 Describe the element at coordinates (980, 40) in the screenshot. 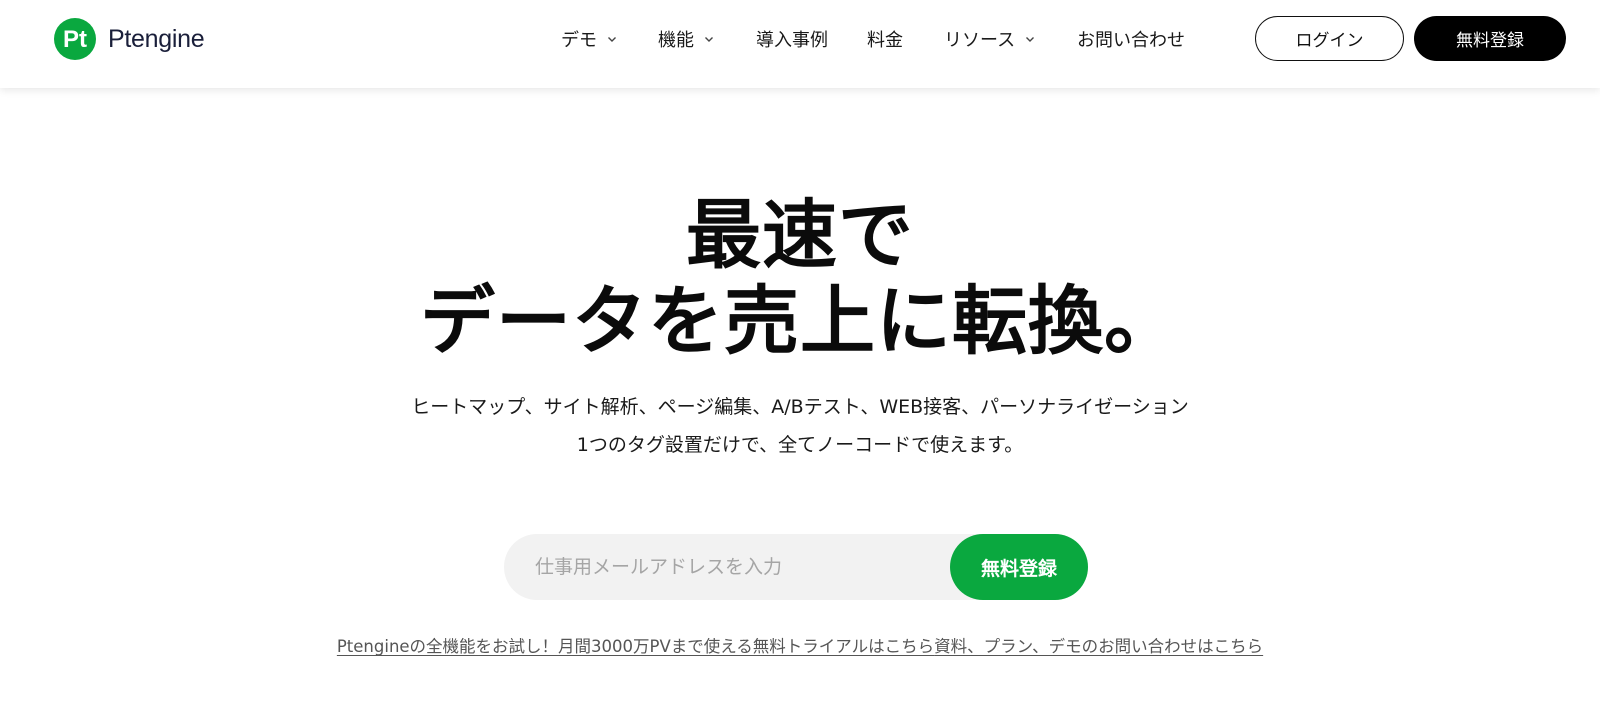

I see `nav-item-label: リソース` at that location.